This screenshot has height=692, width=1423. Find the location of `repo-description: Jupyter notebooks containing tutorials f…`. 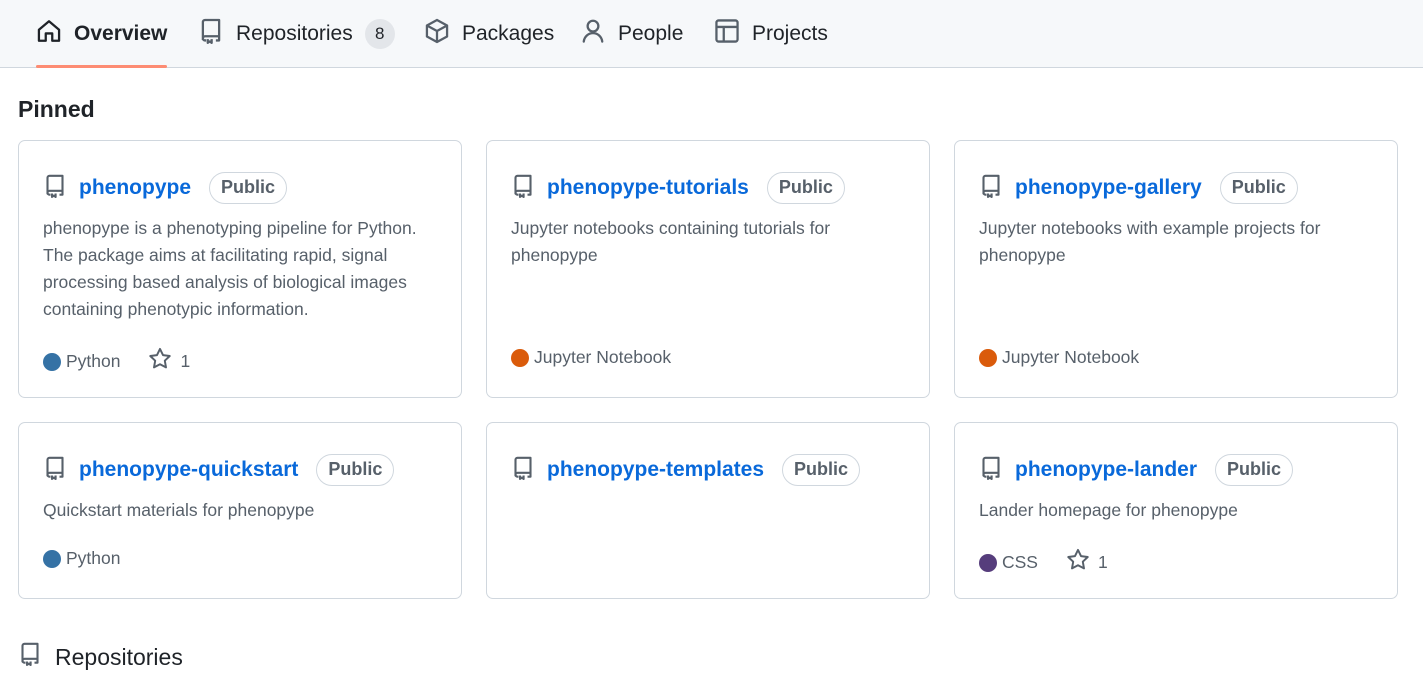

repo-description: Jupyter notebooks containing tutorials f… is located at coordinates (671, 241).